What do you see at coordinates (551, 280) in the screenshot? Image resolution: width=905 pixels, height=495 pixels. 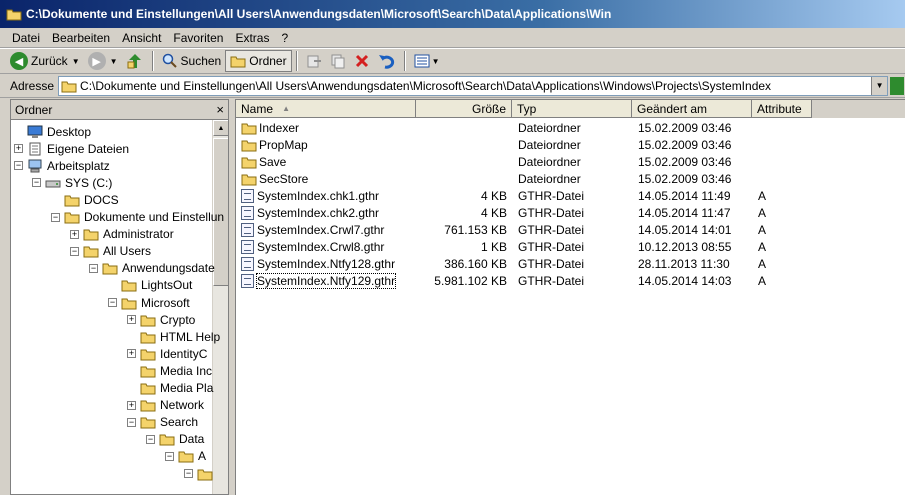 I see `file-type: GTHR-Datei` at bounding box center [551, 280].